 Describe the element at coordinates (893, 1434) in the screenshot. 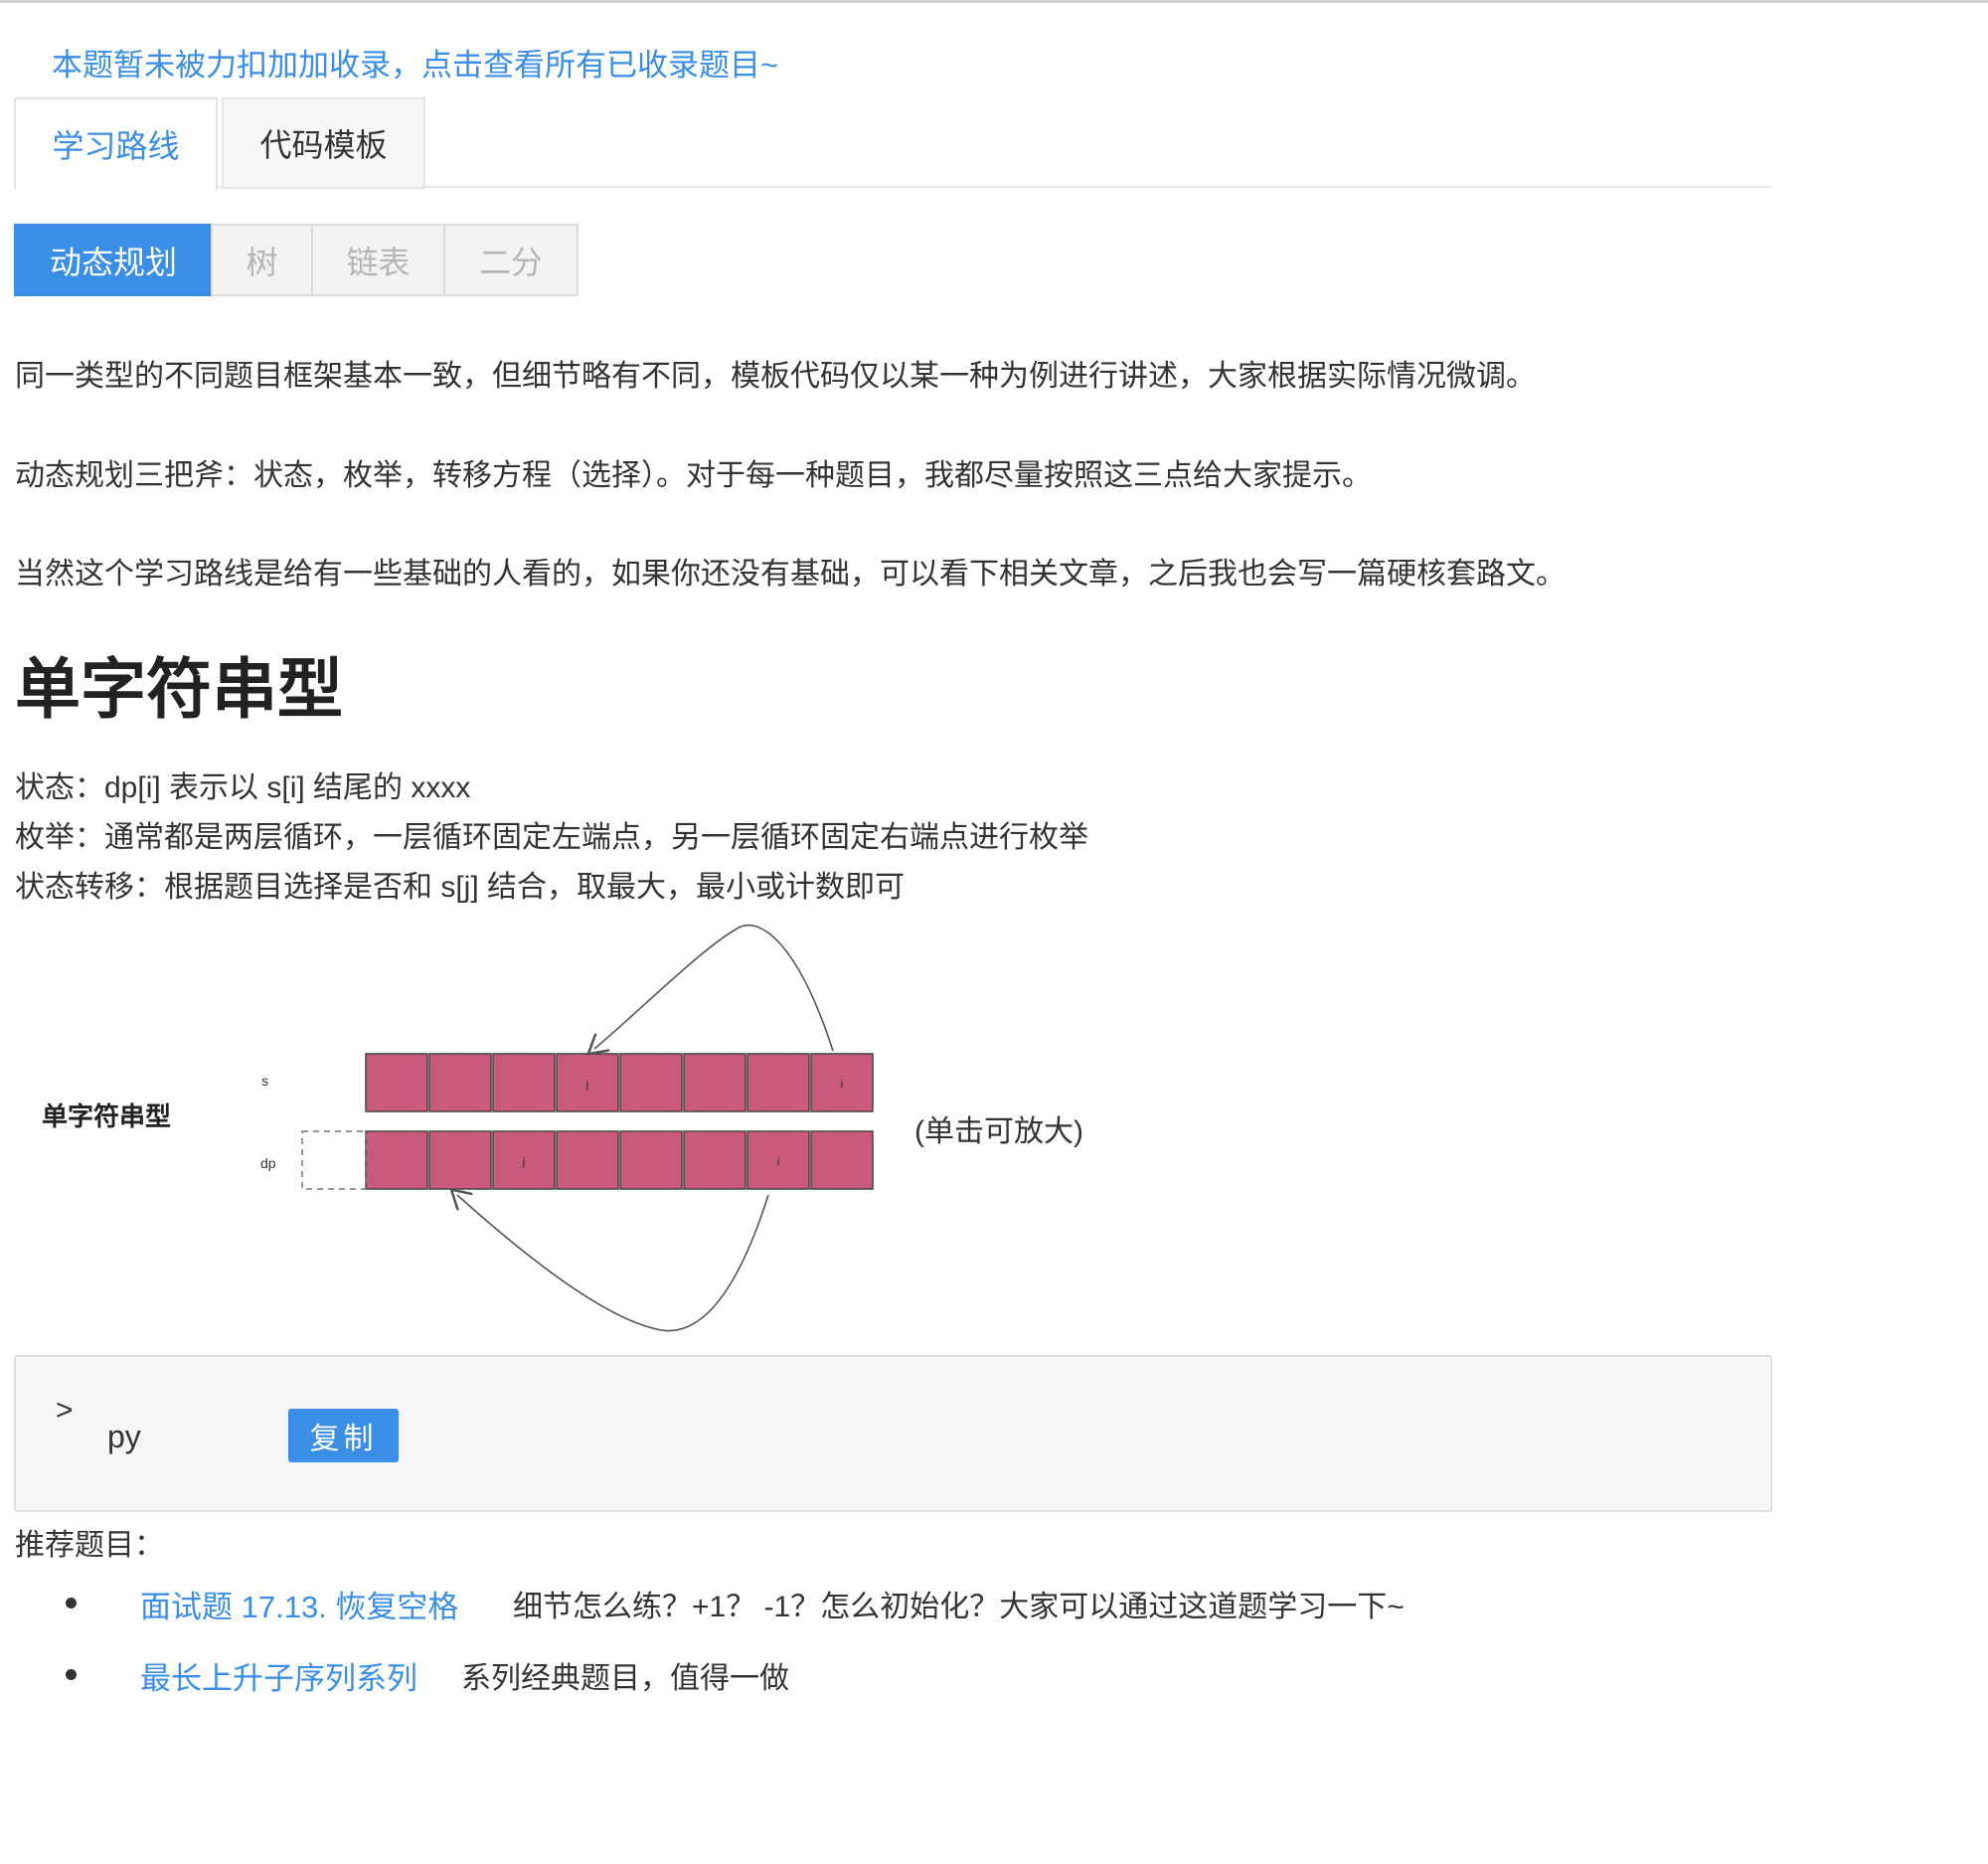

I see `code-block: > py 复制` at that location.